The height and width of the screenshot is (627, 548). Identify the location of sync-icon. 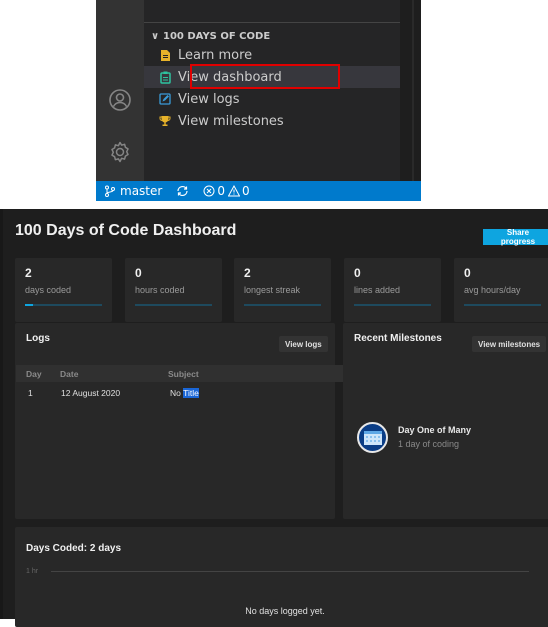
(182, 191).